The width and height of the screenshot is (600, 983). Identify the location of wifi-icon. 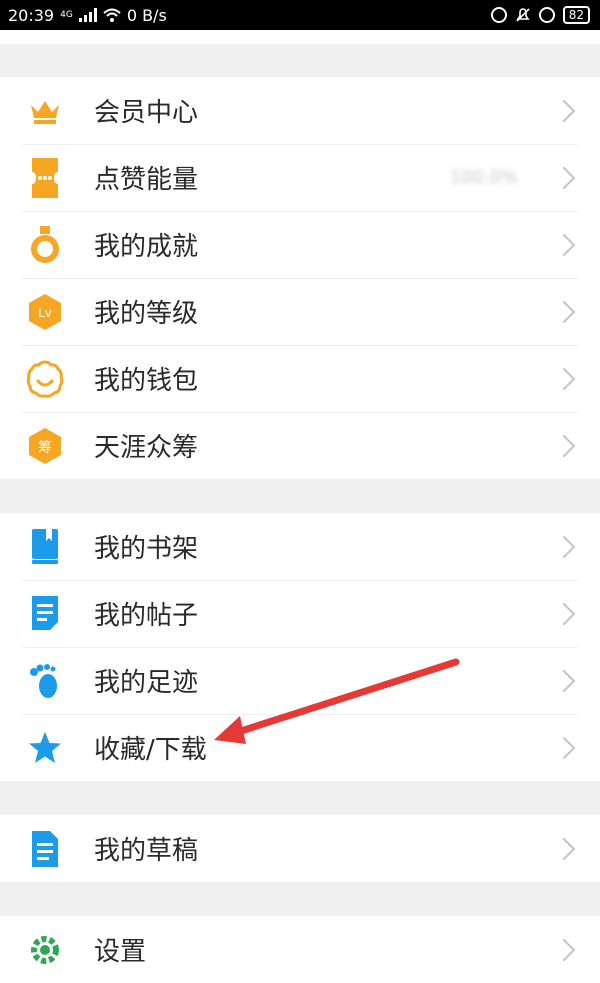
(112, 15).